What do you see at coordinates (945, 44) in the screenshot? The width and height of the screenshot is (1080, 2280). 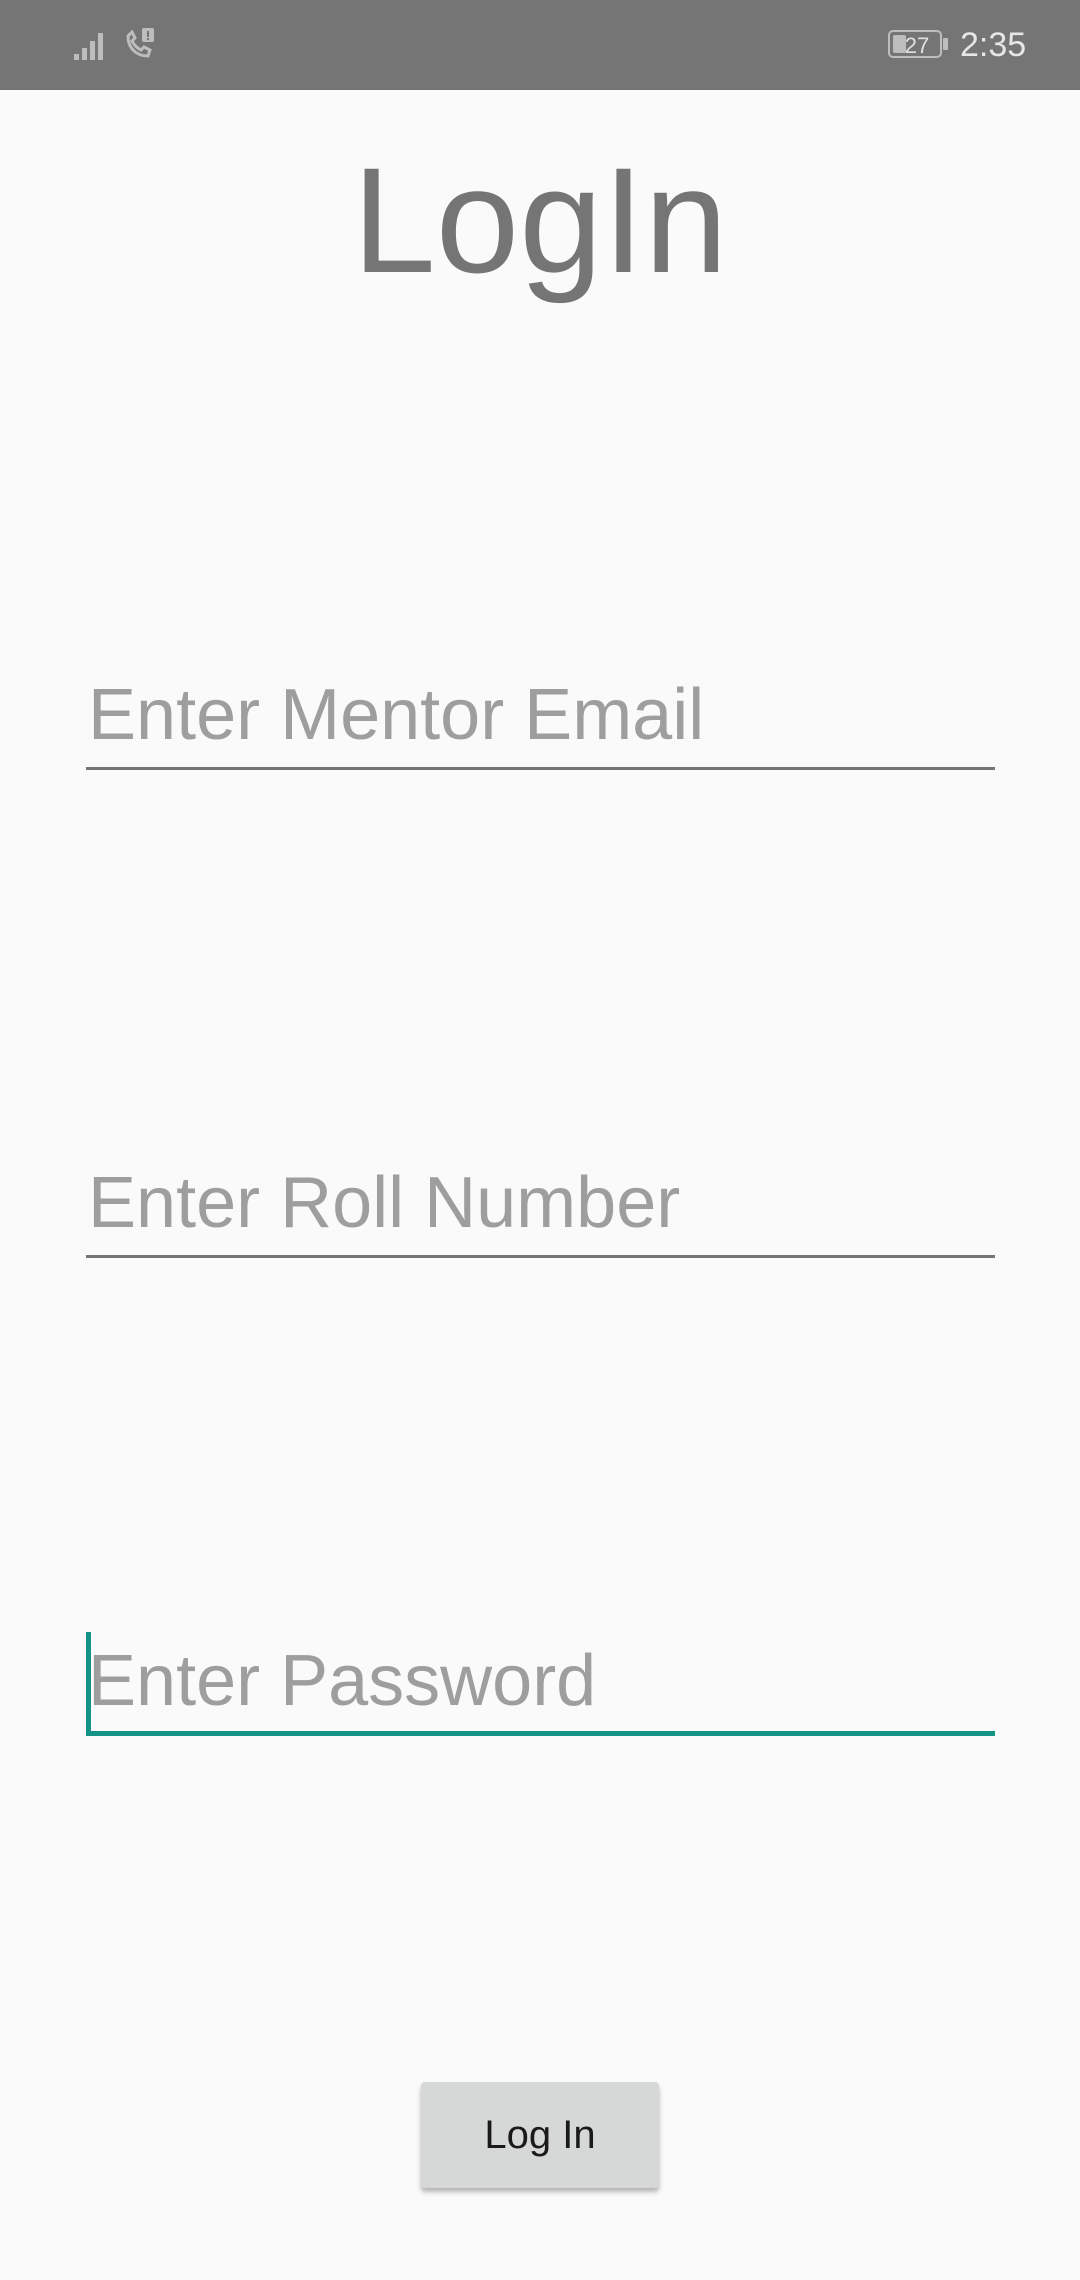 I see `battery-cap` at bounding box center [945, 44].